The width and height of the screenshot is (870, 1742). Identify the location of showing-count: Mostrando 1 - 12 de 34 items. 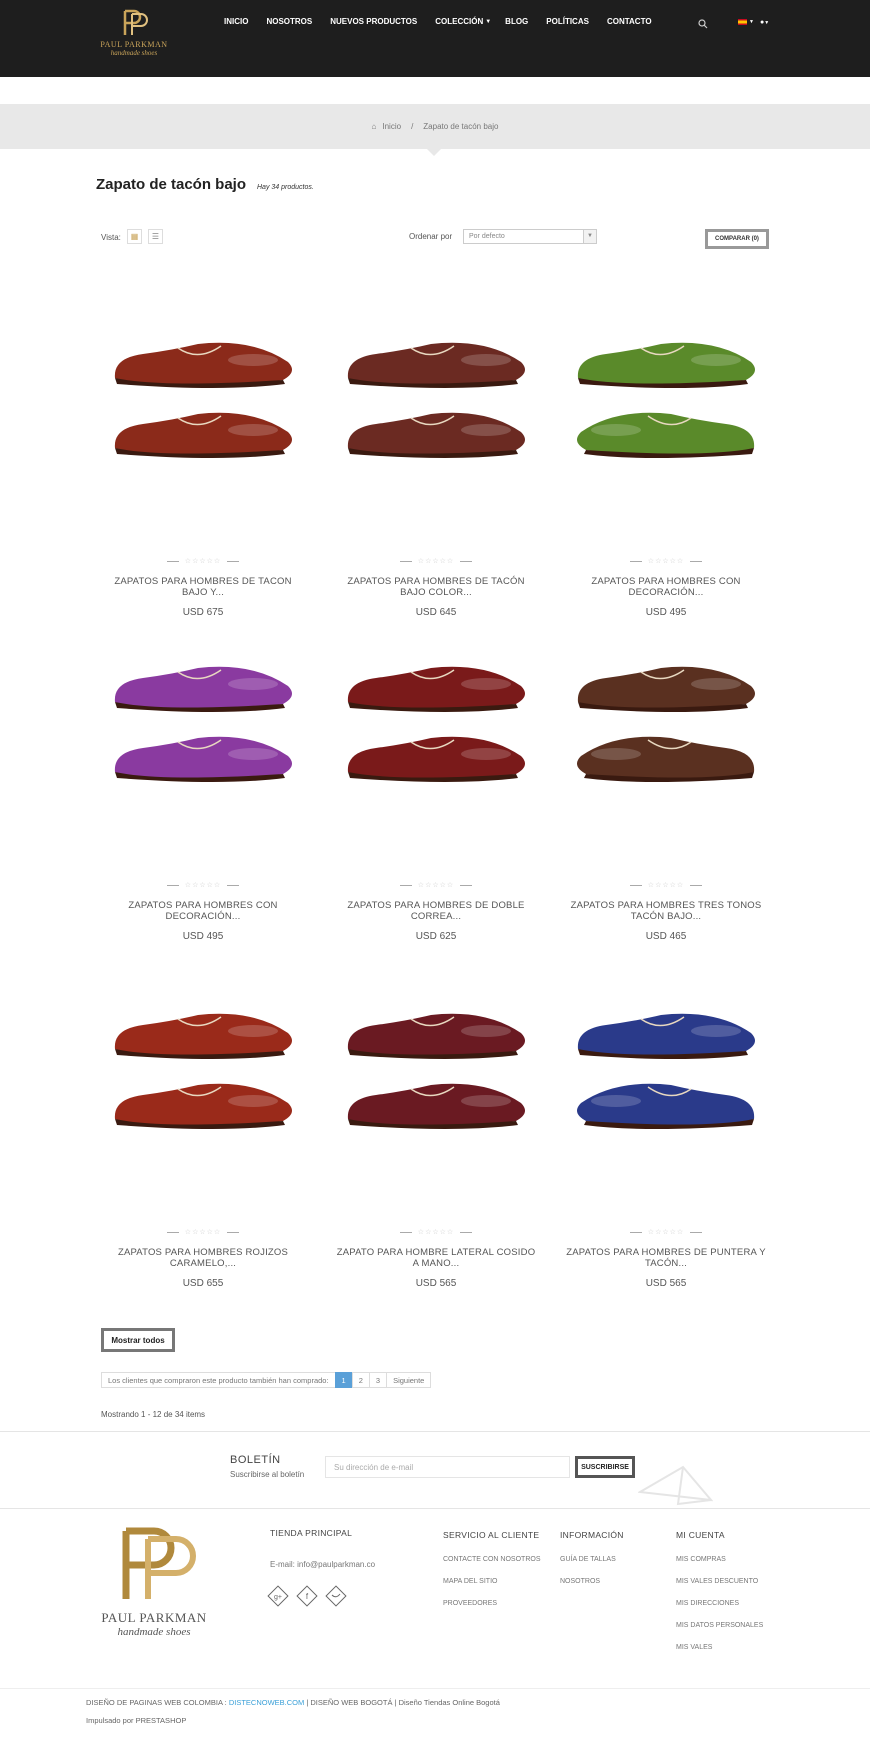
(153, 1414).